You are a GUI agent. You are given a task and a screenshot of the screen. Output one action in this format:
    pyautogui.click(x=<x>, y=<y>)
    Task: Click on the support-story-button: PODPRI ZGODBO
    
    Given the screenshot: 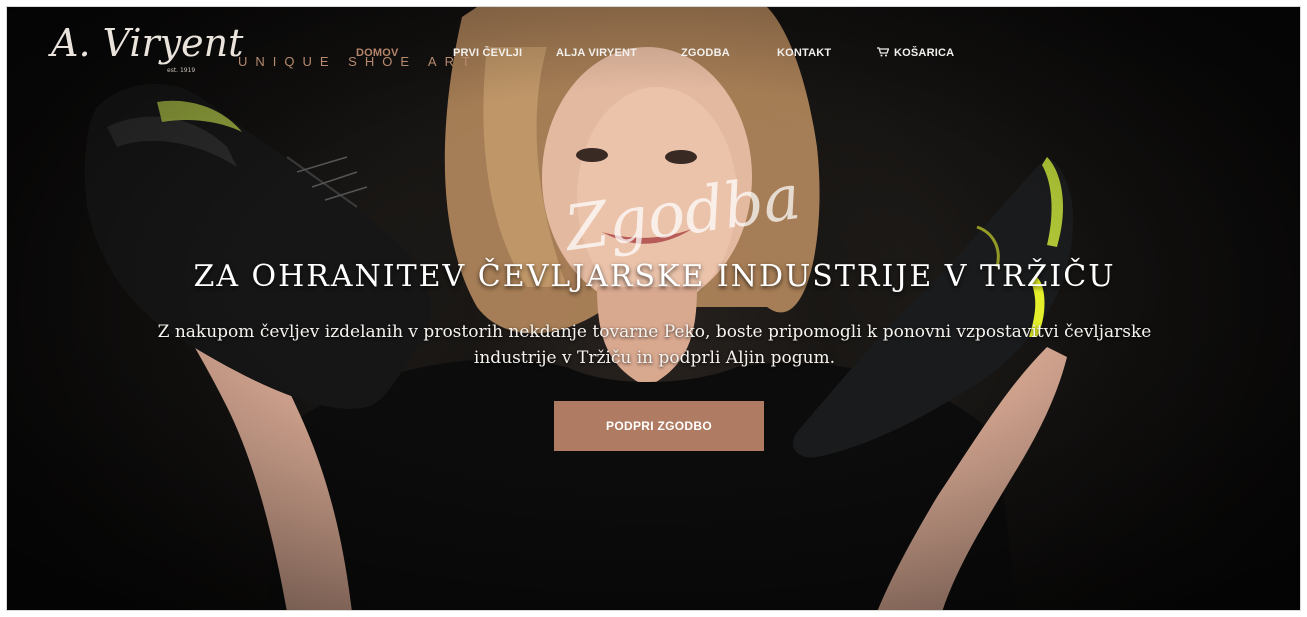 What is the action you would take?
    pyautogui.click(x=659, y=426)
    